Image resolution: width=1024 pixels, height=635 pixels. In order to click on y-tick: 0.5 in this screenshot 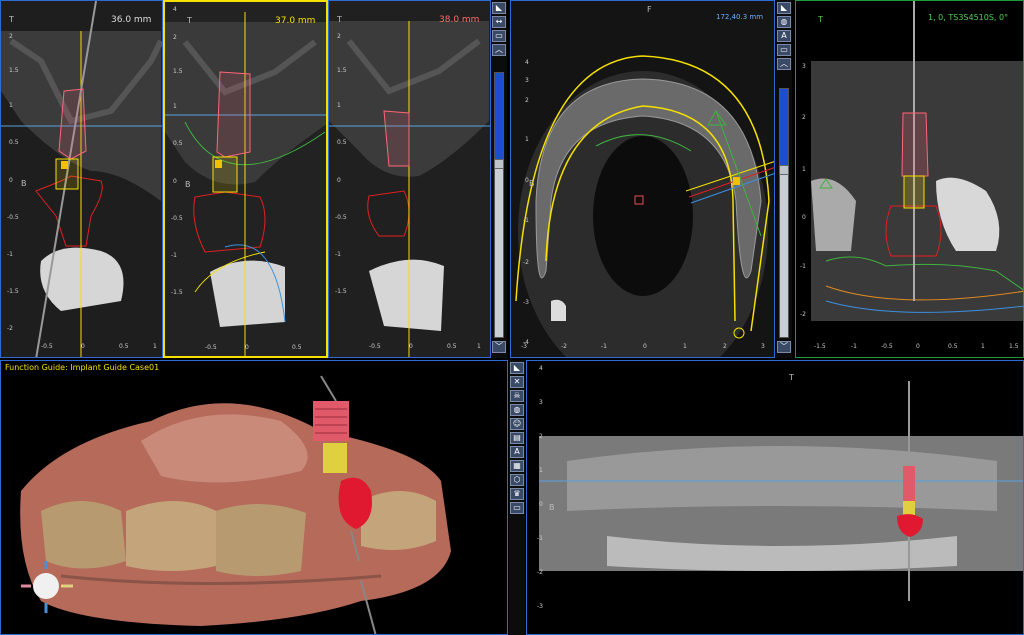, I will do `click(14, 142)`.